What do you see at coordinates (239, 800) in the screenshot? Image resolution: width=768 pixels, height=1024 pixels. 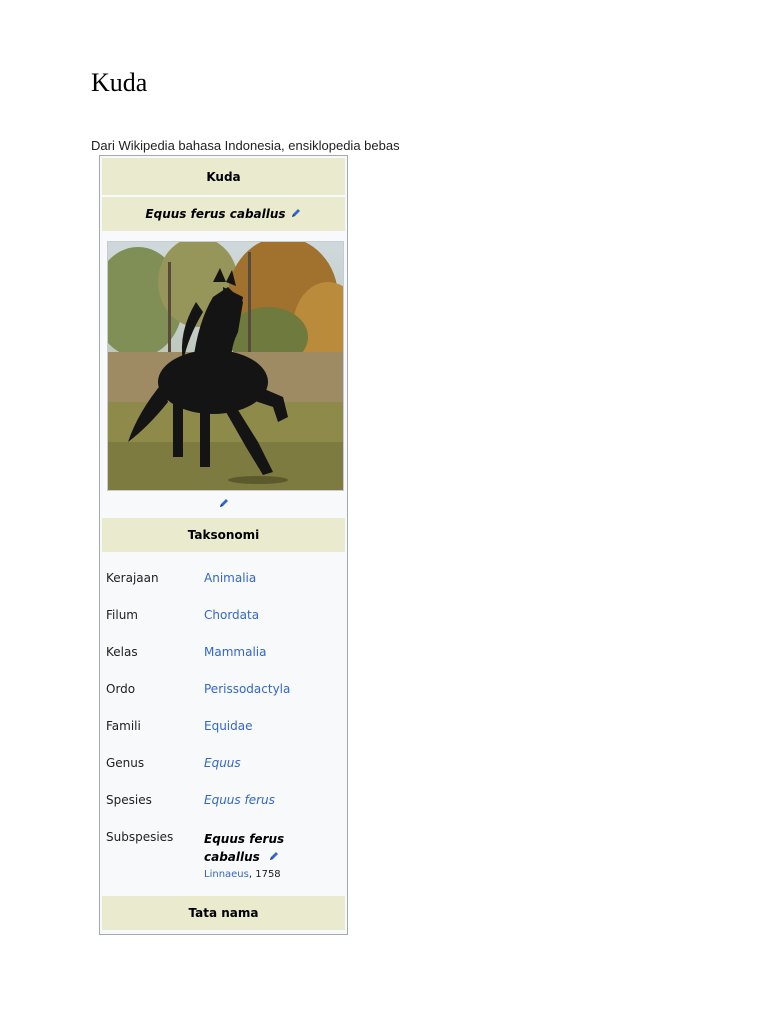 I see `rank-link: Equus ferus` at bounding box center [239, 800].